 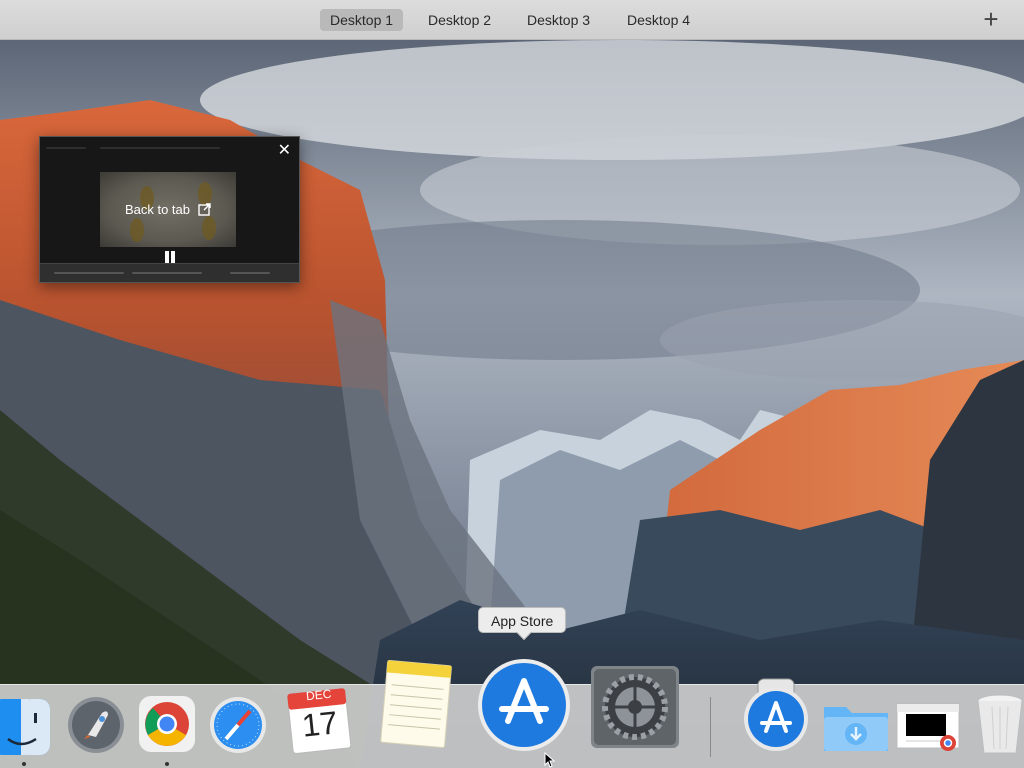 What do you see at coordinates (24, 764) in the screenshot?
I see `finder-running-dot` at bounding box center [24, 764].